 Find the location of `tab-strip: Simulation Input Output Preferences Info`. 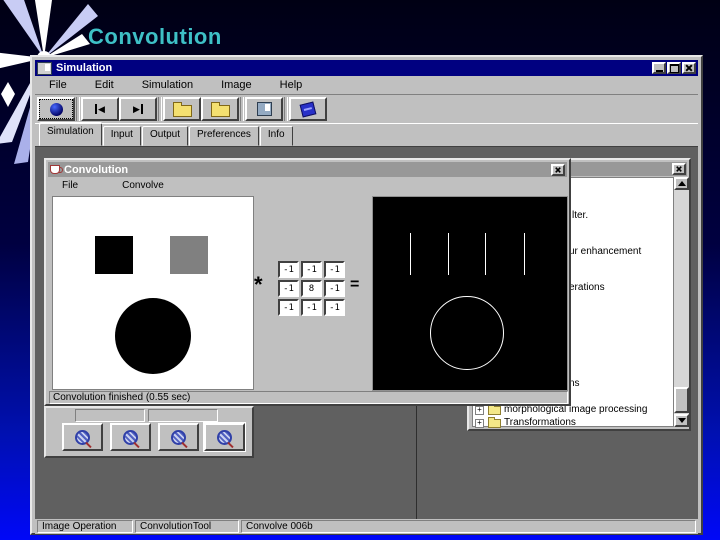

tab-strip: Simulation Input Output Preferences Info is located at coordinates (366, 134).